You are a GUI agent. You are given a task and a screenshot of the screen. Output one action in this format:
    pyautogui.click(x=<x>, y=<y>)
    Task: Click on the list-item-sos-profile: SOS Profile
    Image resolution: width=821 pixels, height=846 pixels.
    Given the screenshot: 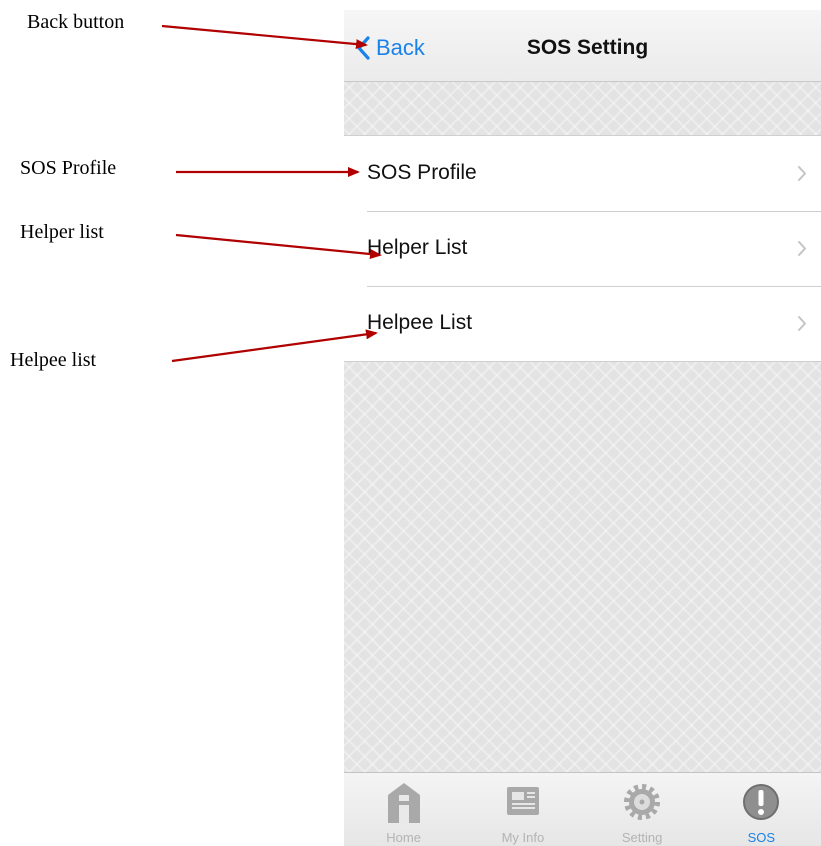 What is the action you would take?
    pyautogui.click(x=582, y=173)
    